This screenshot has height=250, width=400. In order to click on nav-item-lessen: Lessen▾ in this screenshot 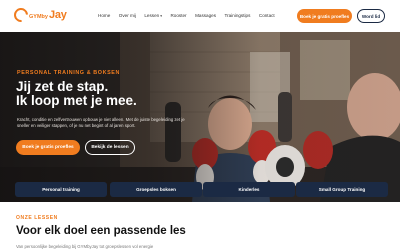, I will do `click(153, 15)`.